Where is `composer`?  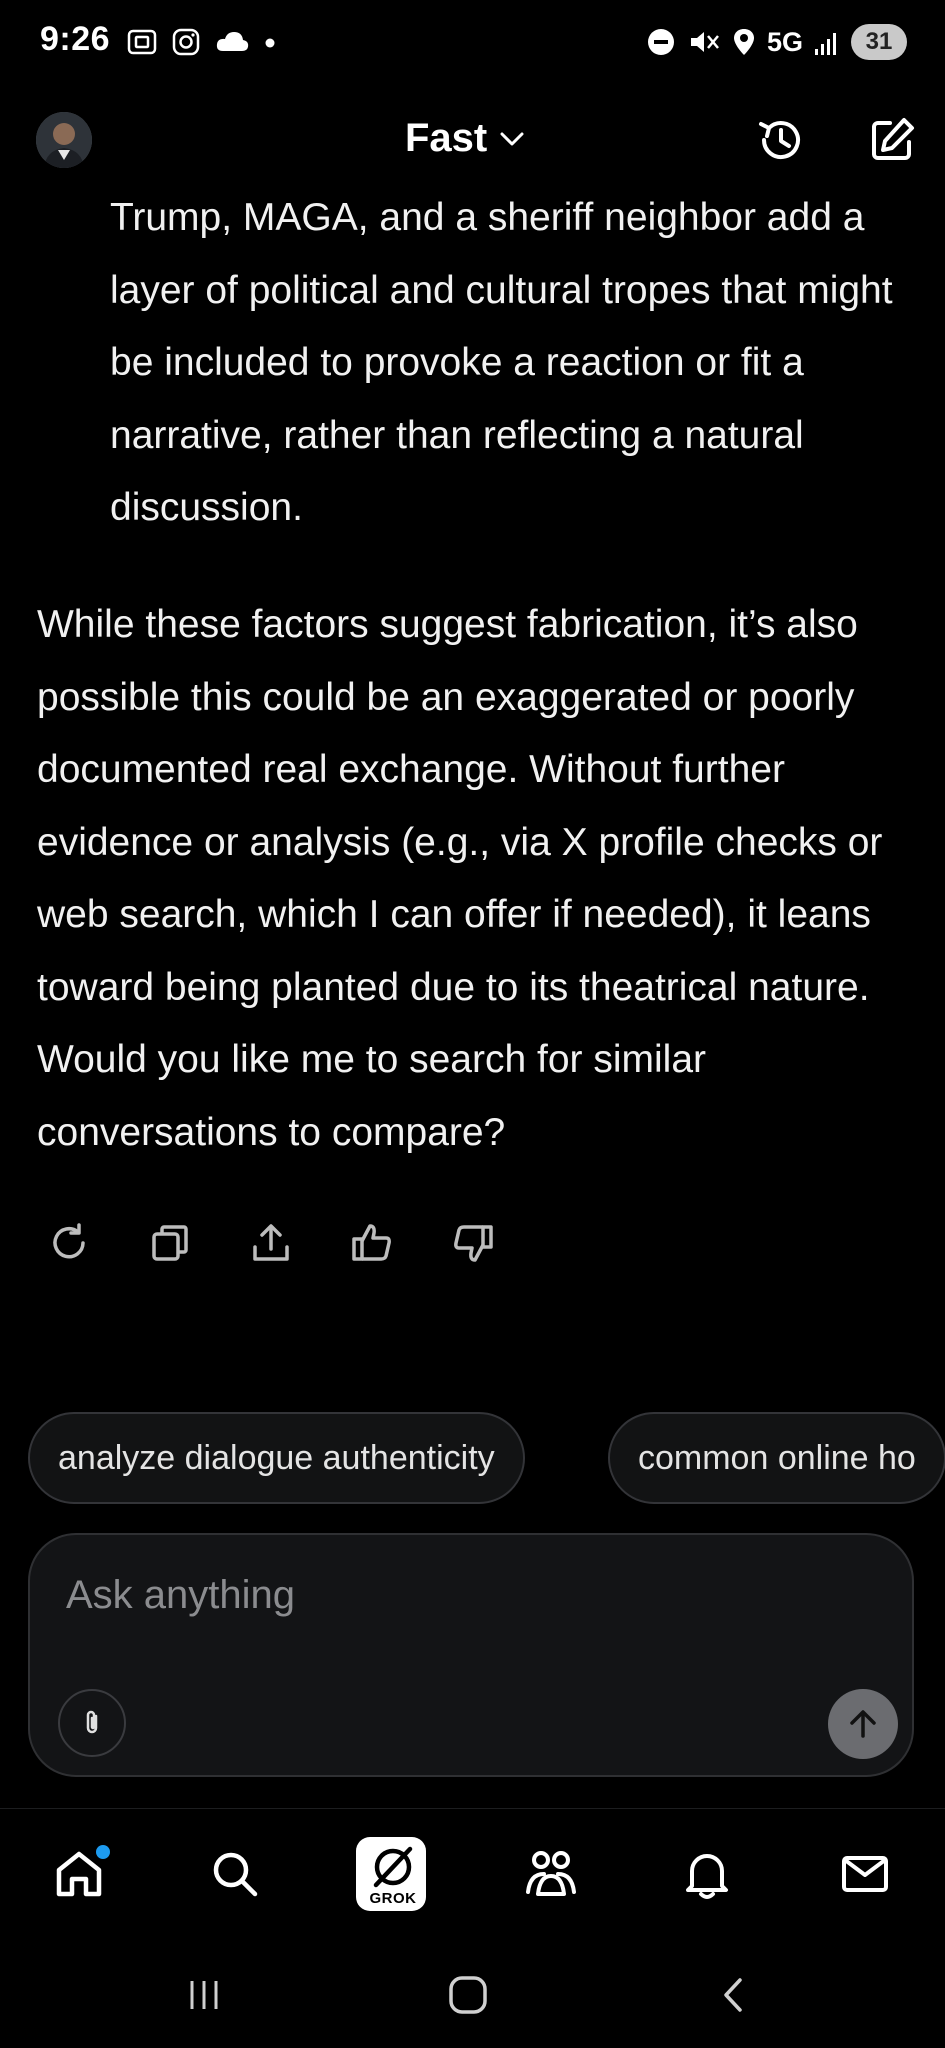 composer is located at coordinates (471, 1655).